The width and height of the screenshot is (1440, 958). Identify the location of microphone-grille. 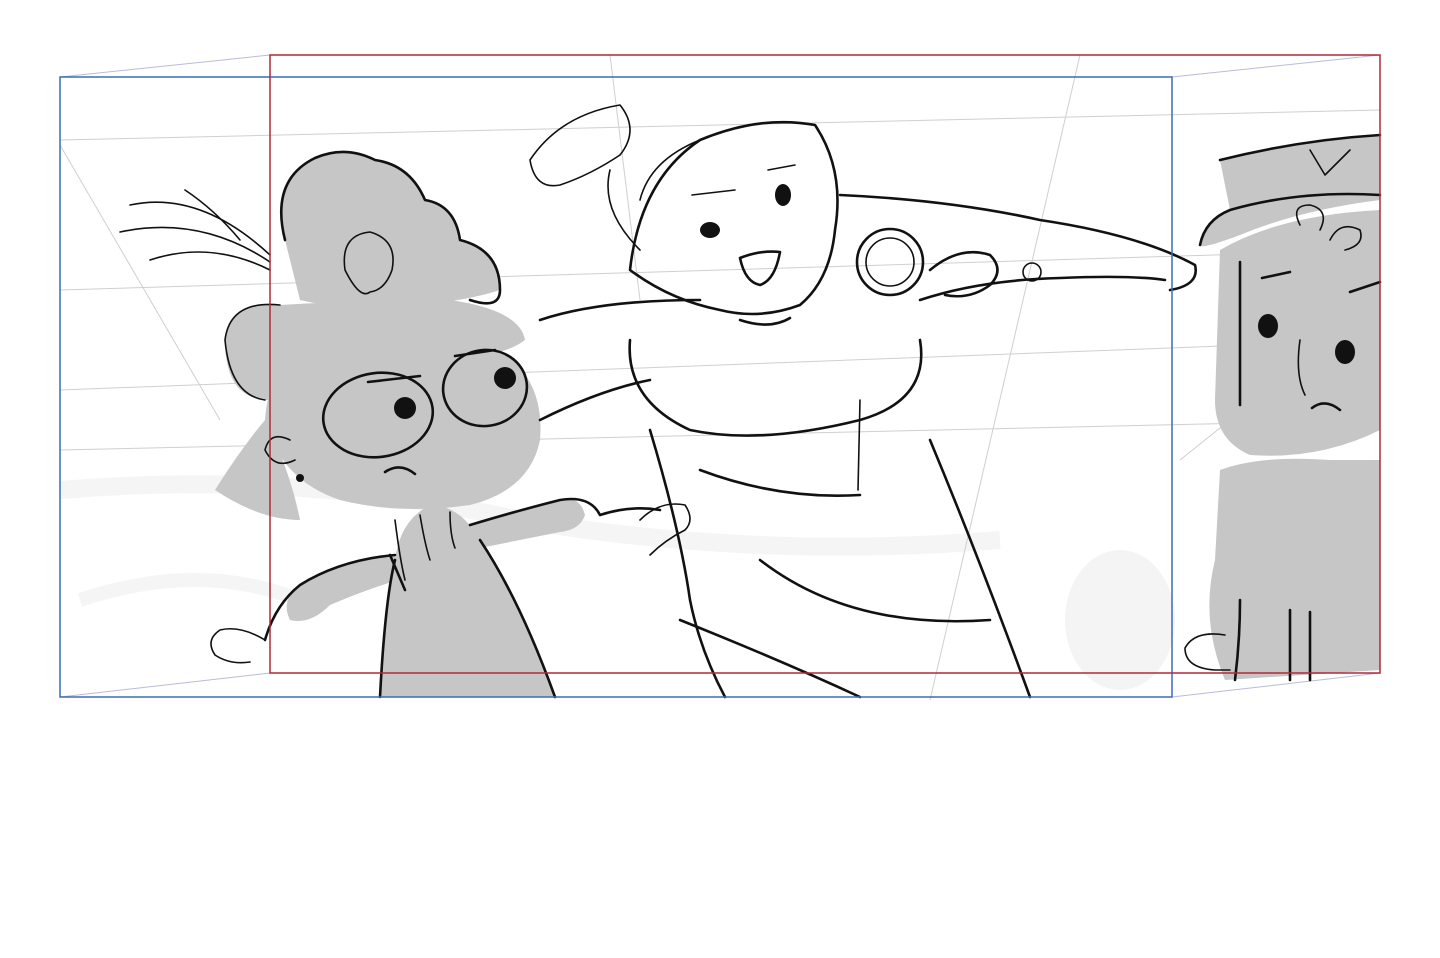
(890, 262).